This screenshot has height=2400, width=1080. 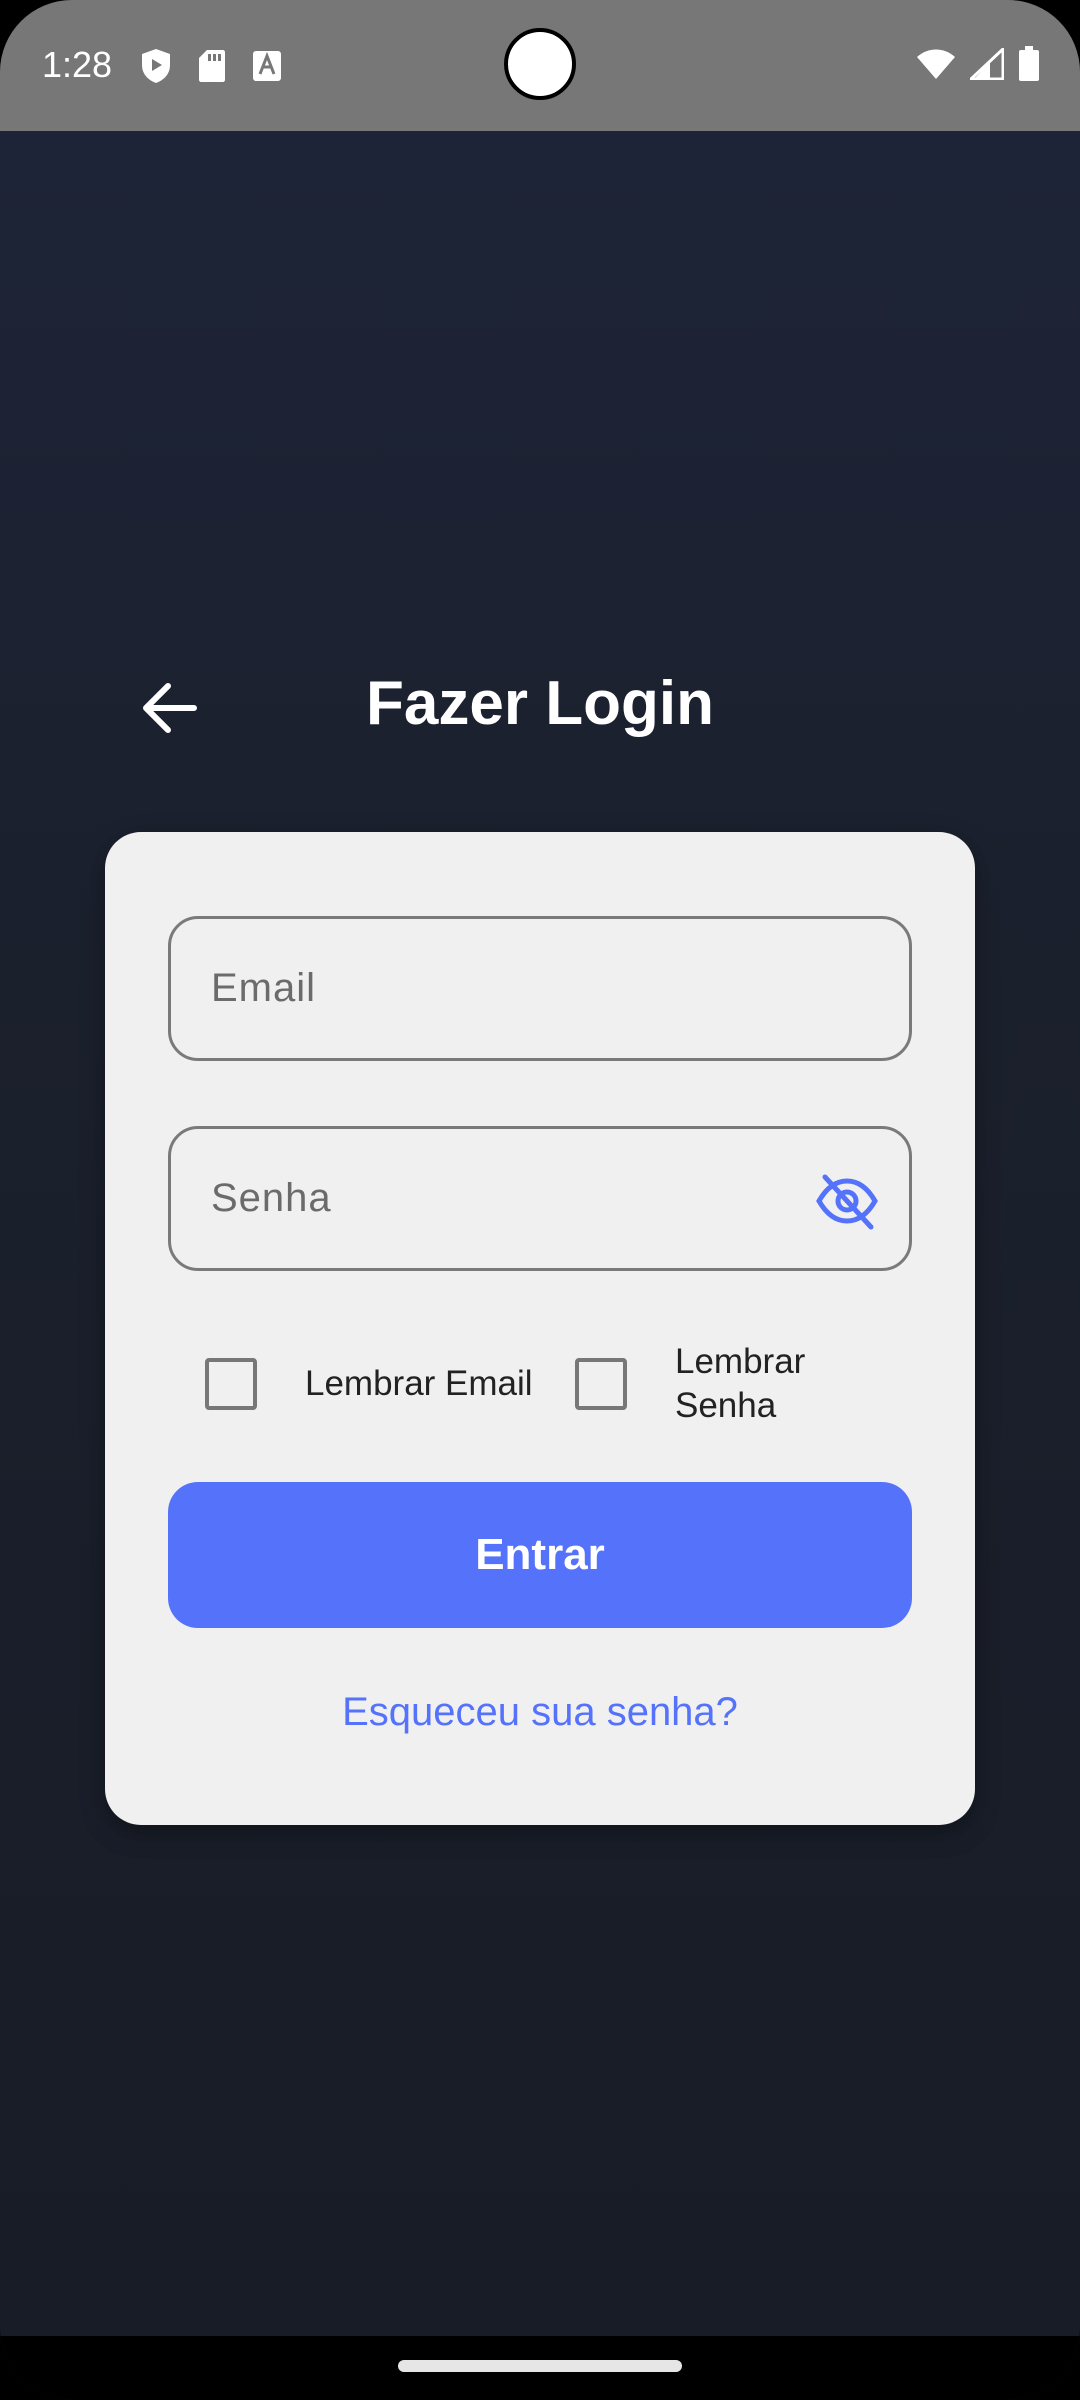 What do you see at coordinates (540, 1555) in the screenshot?
I see `login-button: Entrar` at bounding box center [540, 1555].